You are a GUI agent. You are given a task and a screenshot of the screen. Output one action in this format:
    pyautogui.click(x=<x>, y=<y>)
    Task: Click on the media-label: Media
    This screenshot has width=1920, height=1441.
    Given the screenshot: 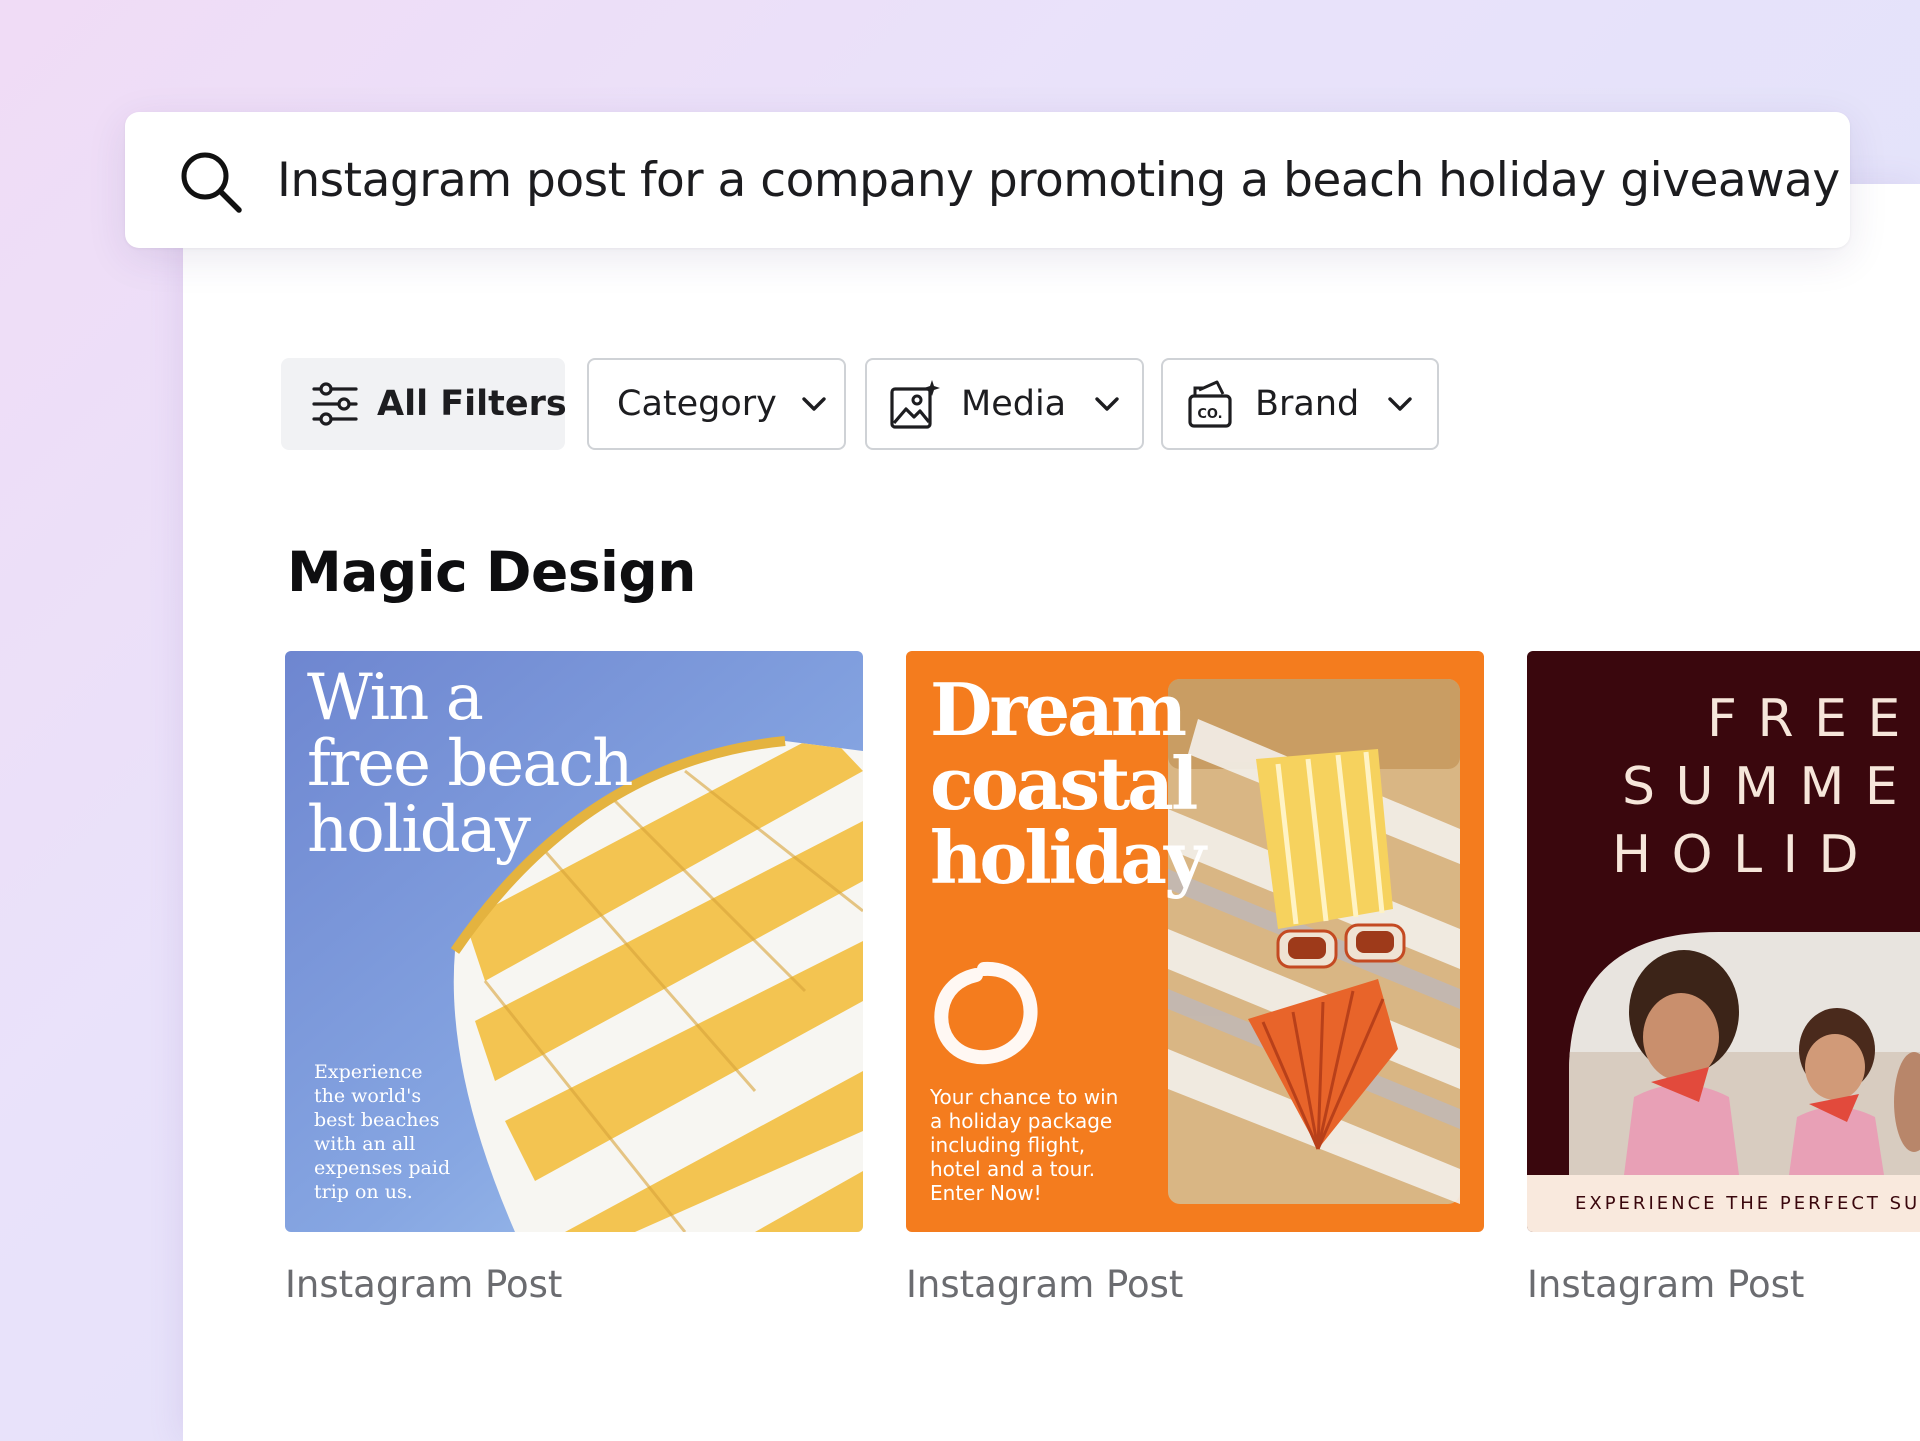 What is the action you would take?
    pyautogui.click(x=1014, y=404)
    